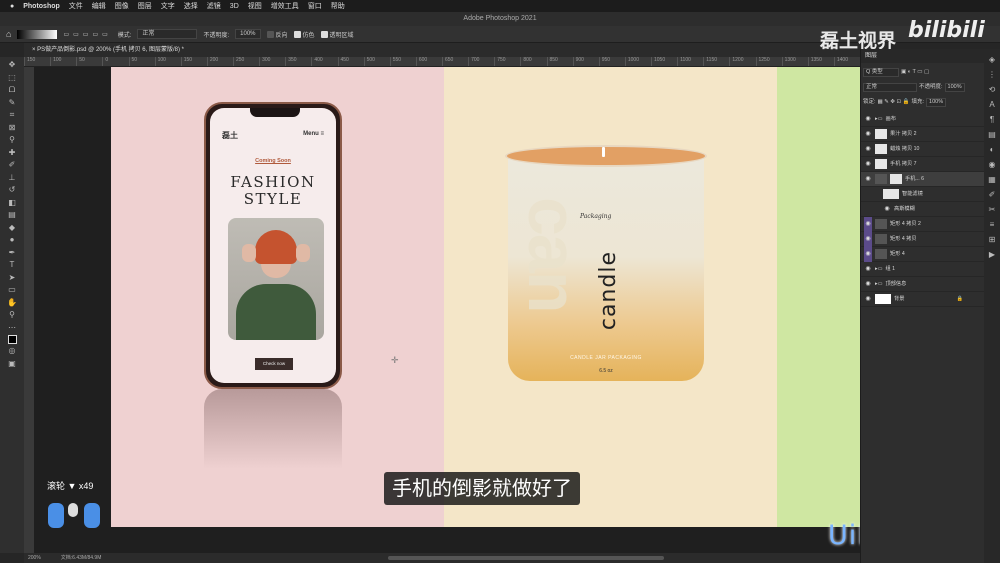 This screenshot has height=563, width=1000. What do you see at coordinates (923, 194) in the screenshot?
I see `smart-filter-row: 智能滤镜` at bounding box center [923, 194].